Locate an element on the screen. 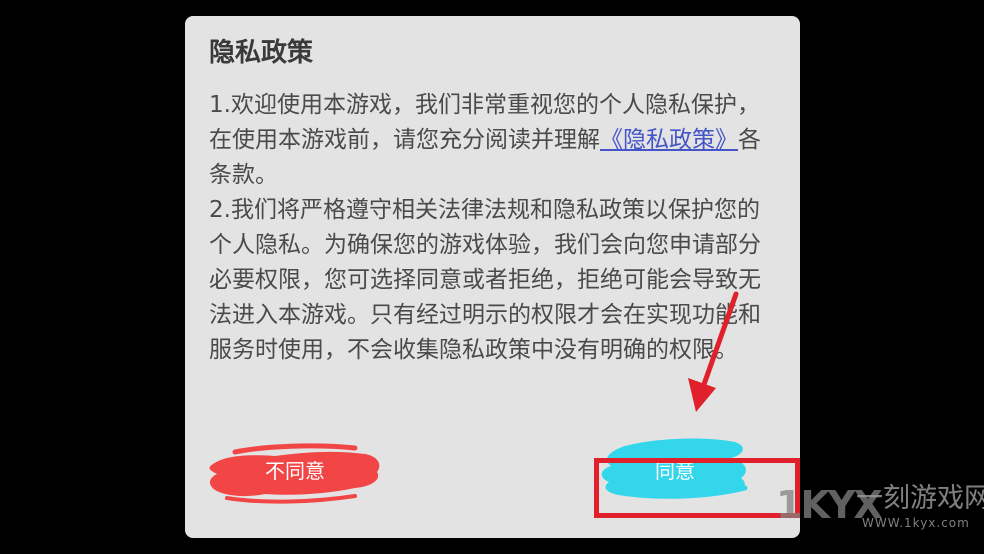  dialog-title: 隐私政策 is located at coordinates (261, 53).